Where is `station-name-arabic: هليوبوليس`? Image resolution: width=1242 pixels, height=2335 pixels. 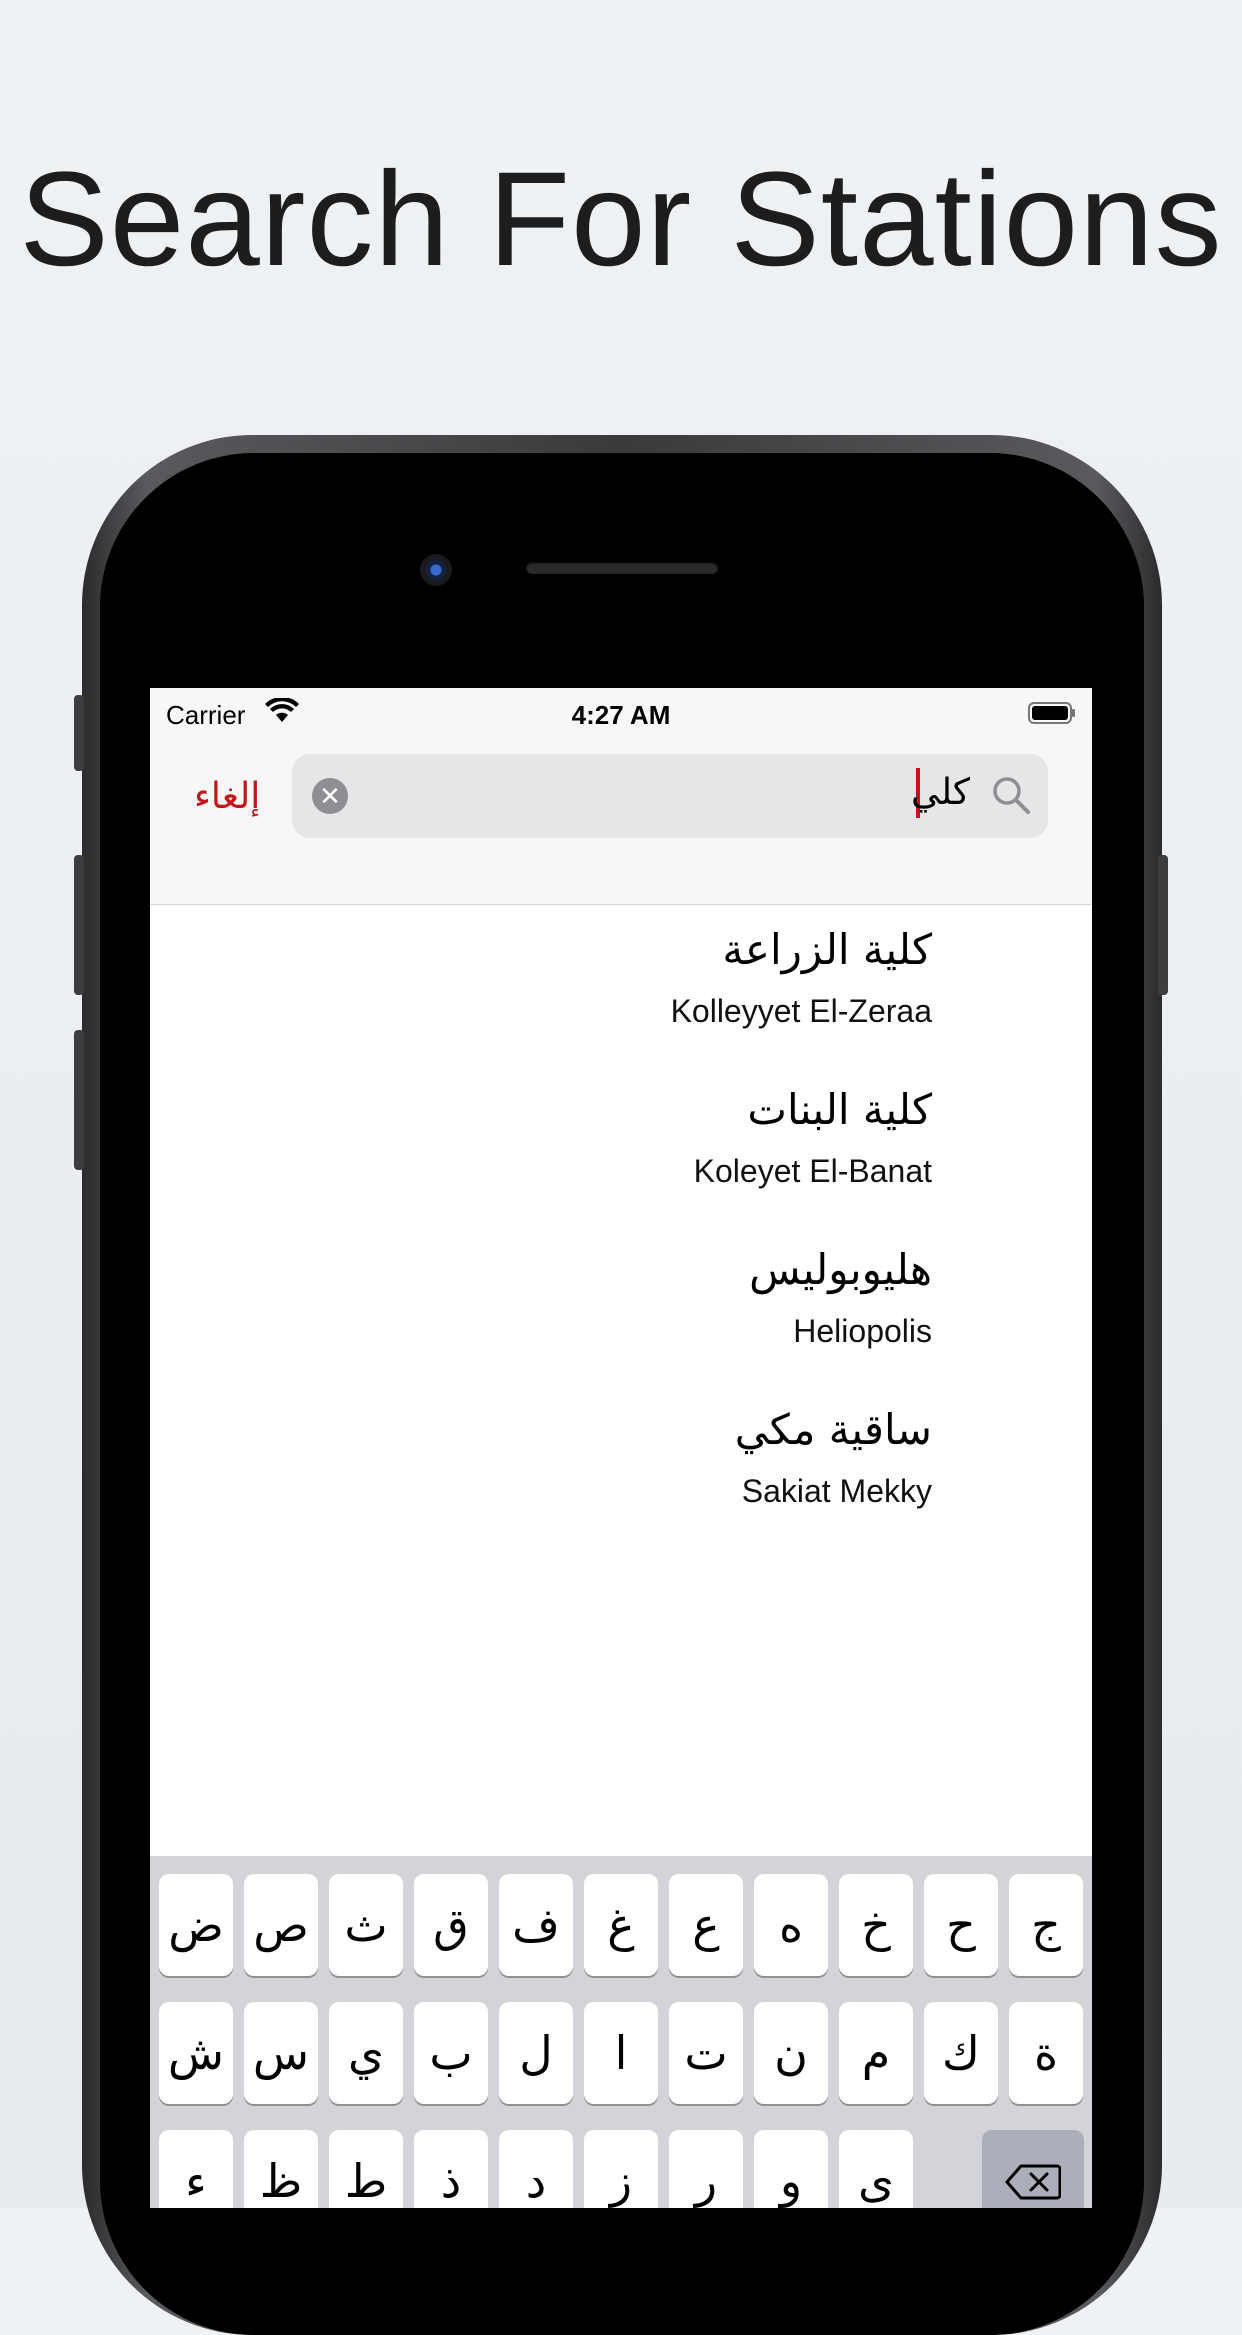
station-name-arabic: هليوبوليس is located at coordinates (840, 1269).